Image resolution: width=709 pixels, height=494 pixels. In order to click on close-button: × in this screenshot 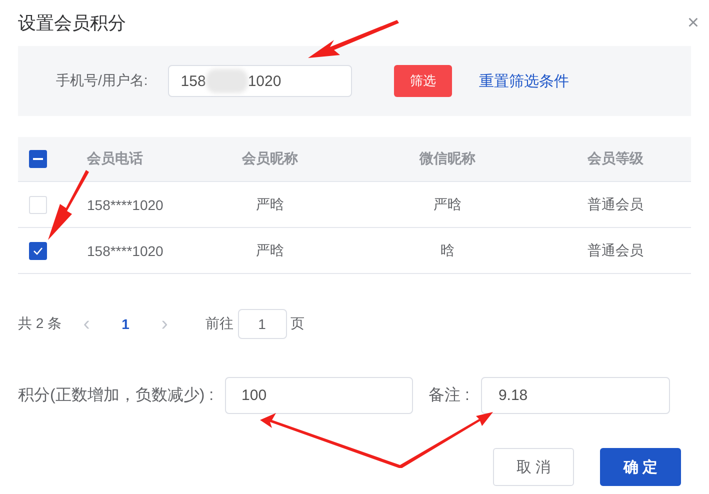, I will do `click(693, 23)`.